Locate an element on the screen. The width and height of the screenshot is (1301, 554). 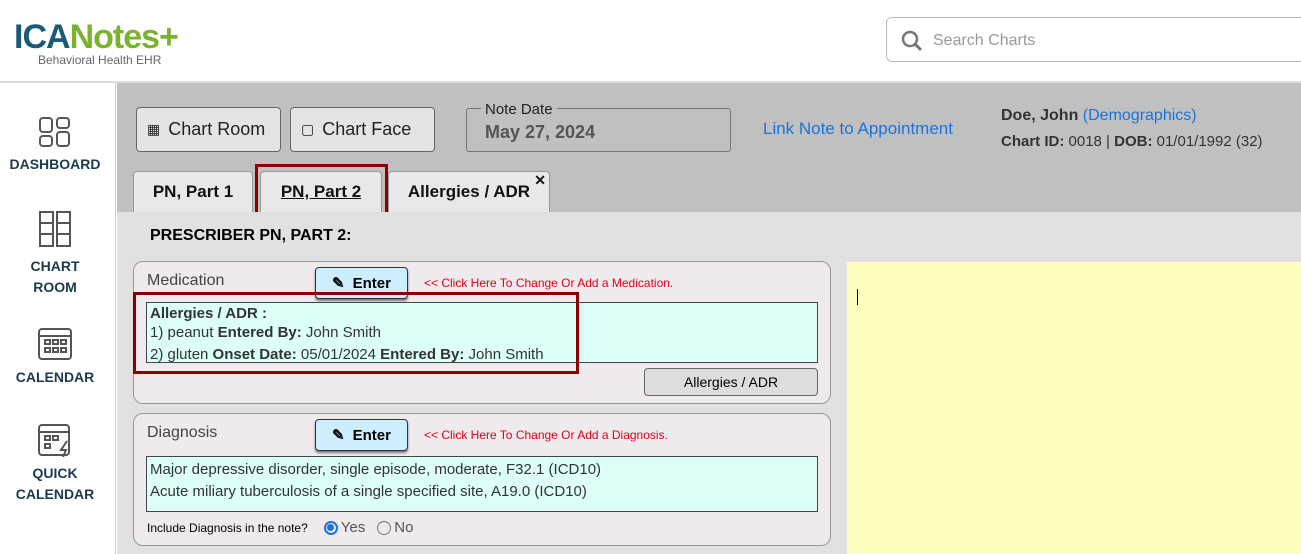
patient-name: Doe, John is located at coordinates (1040, 115).